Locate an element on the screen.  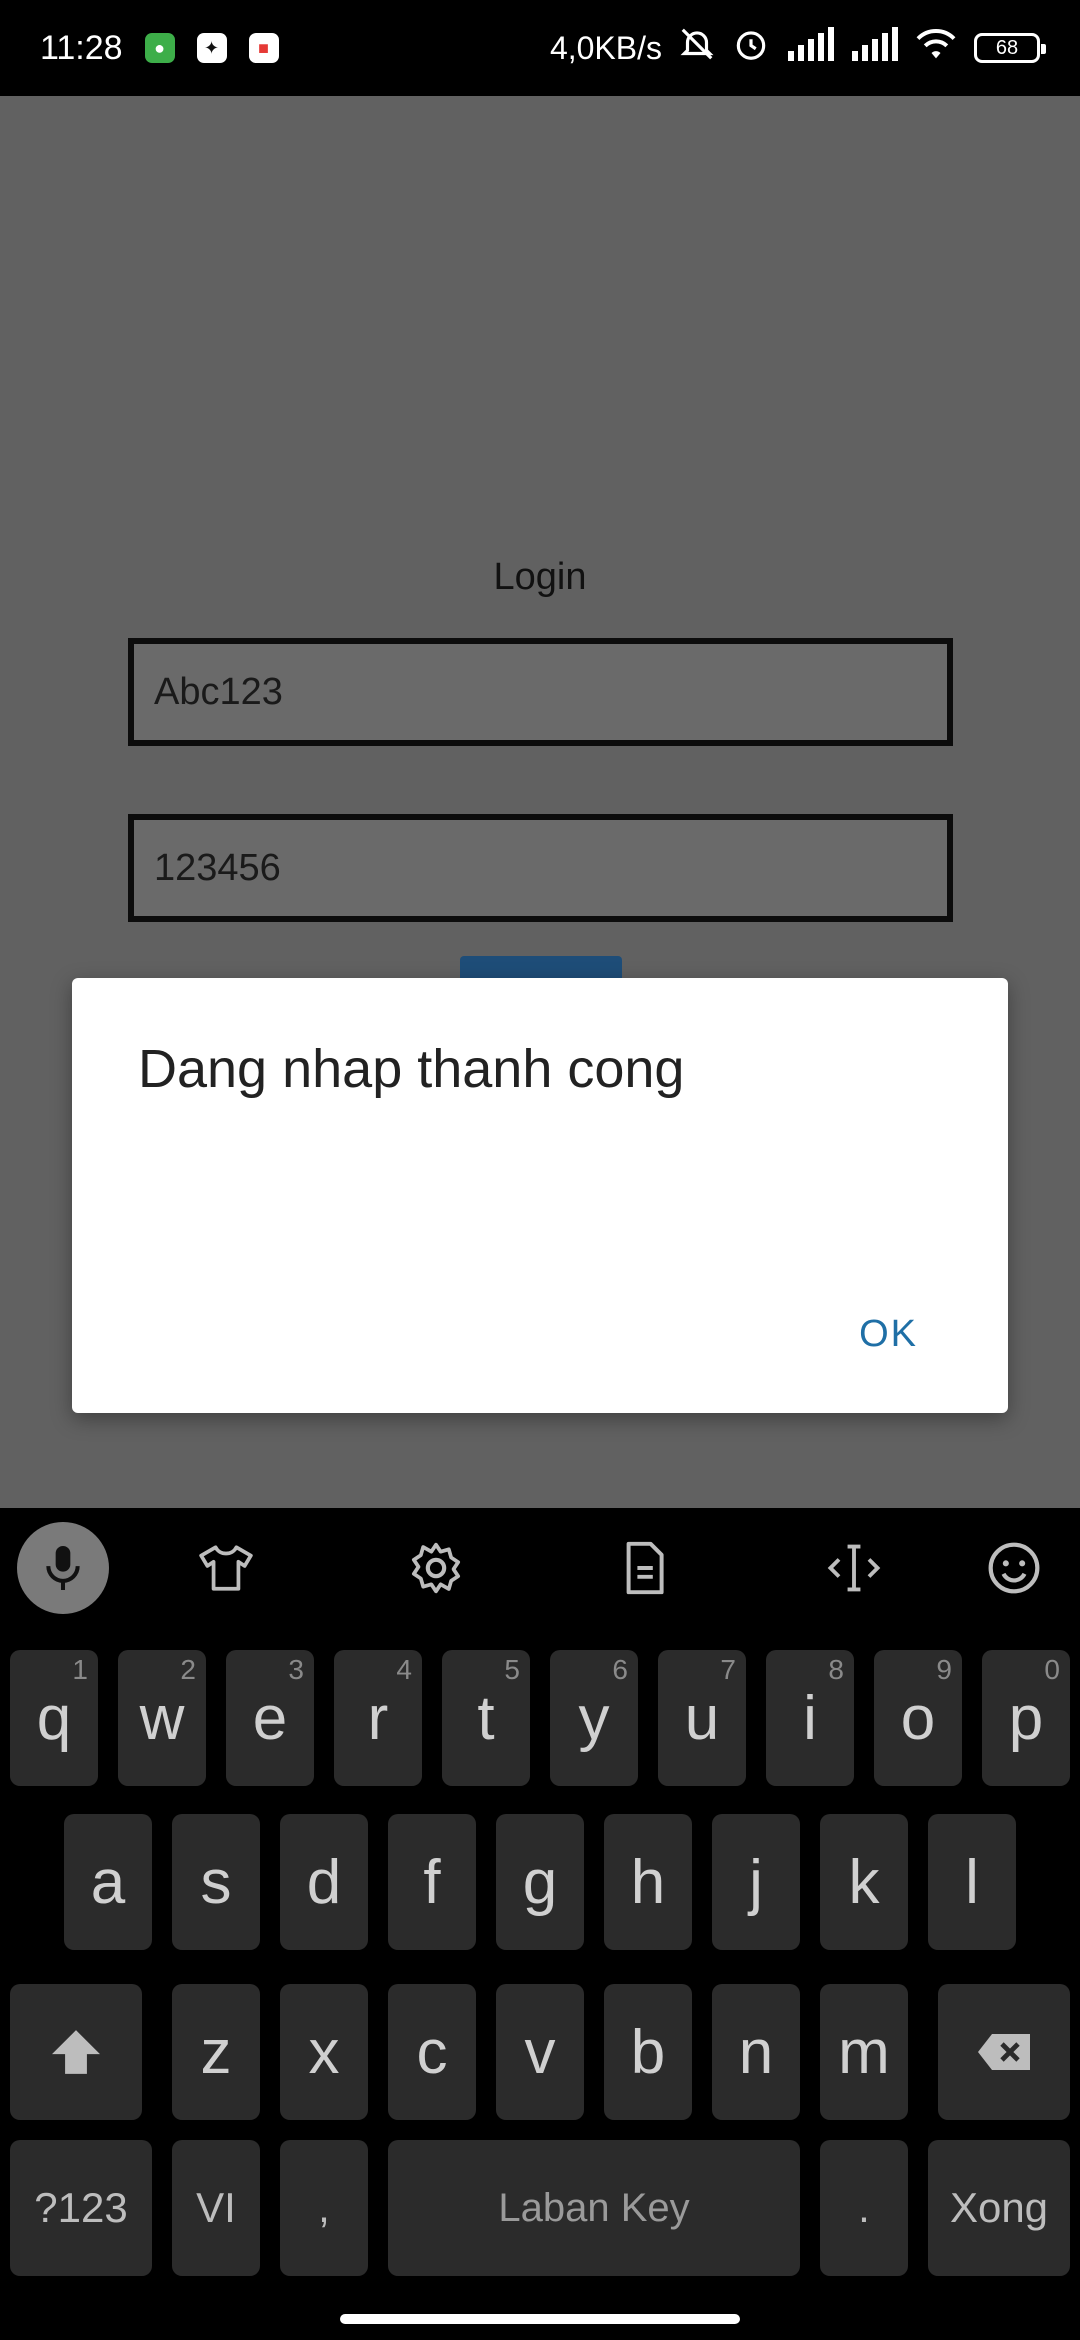
key-p: 0p is located at coordinates (1026, 1718).